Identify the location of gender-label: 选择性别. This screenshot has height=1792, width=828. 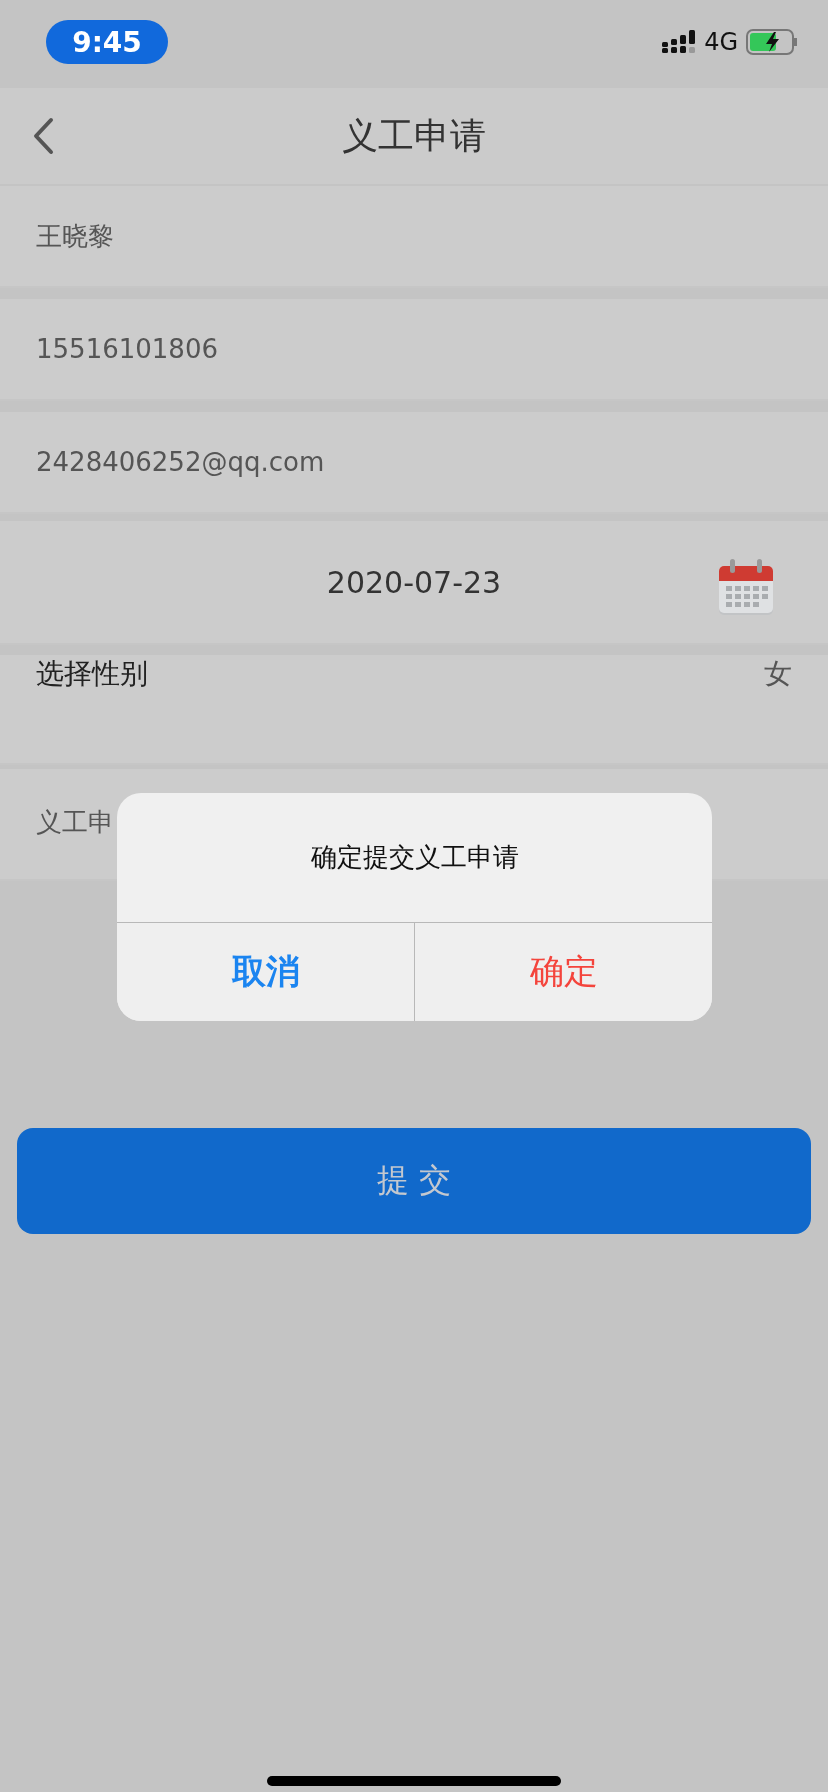
(92, 674).